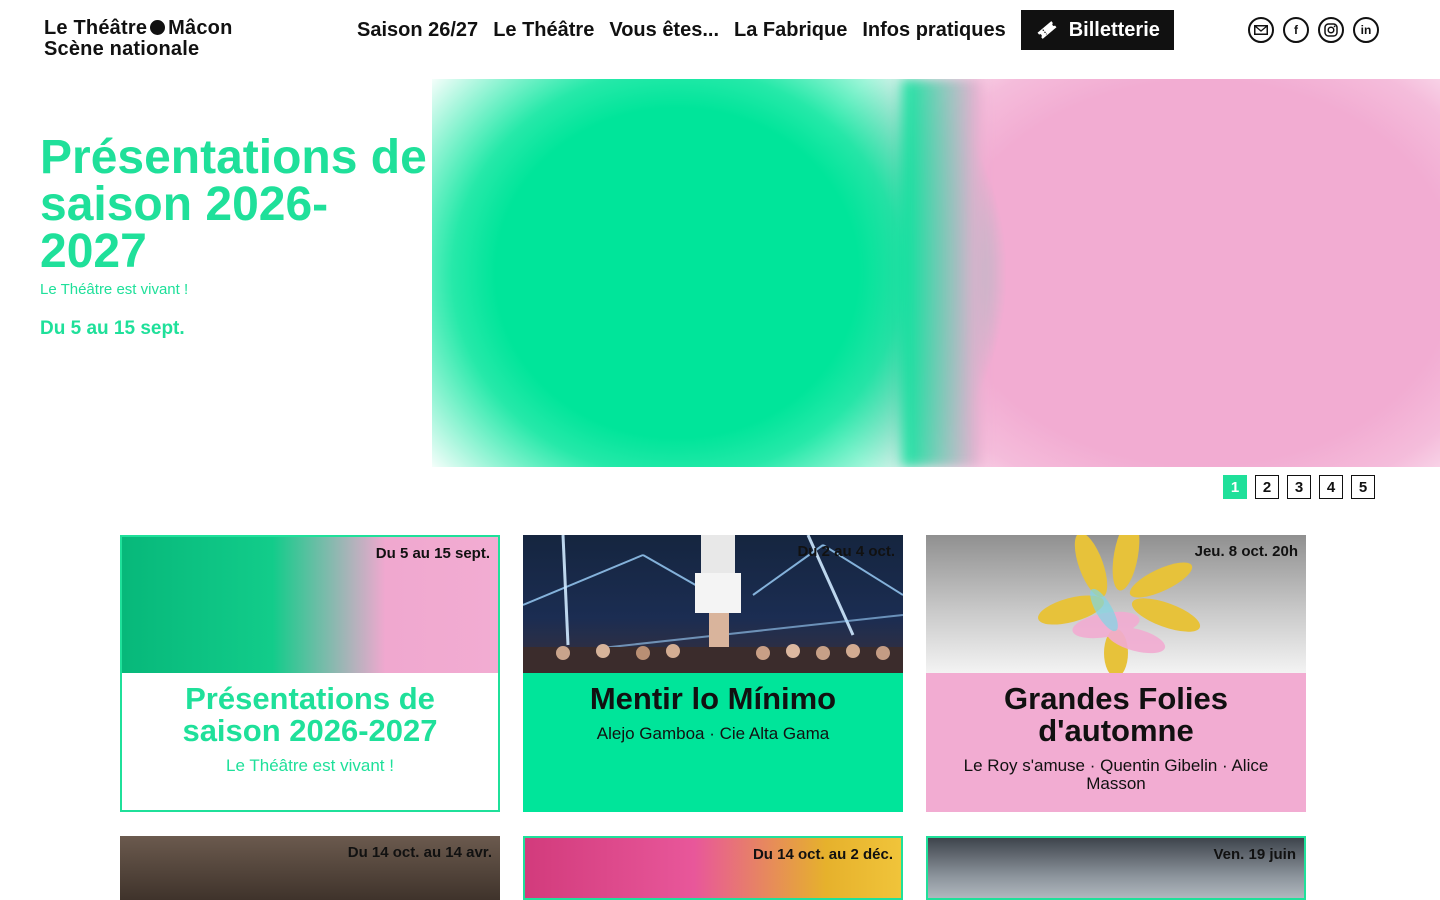  I want to click on nav-item-infos-pratiques: Infos pratiques, so click(933, 30).